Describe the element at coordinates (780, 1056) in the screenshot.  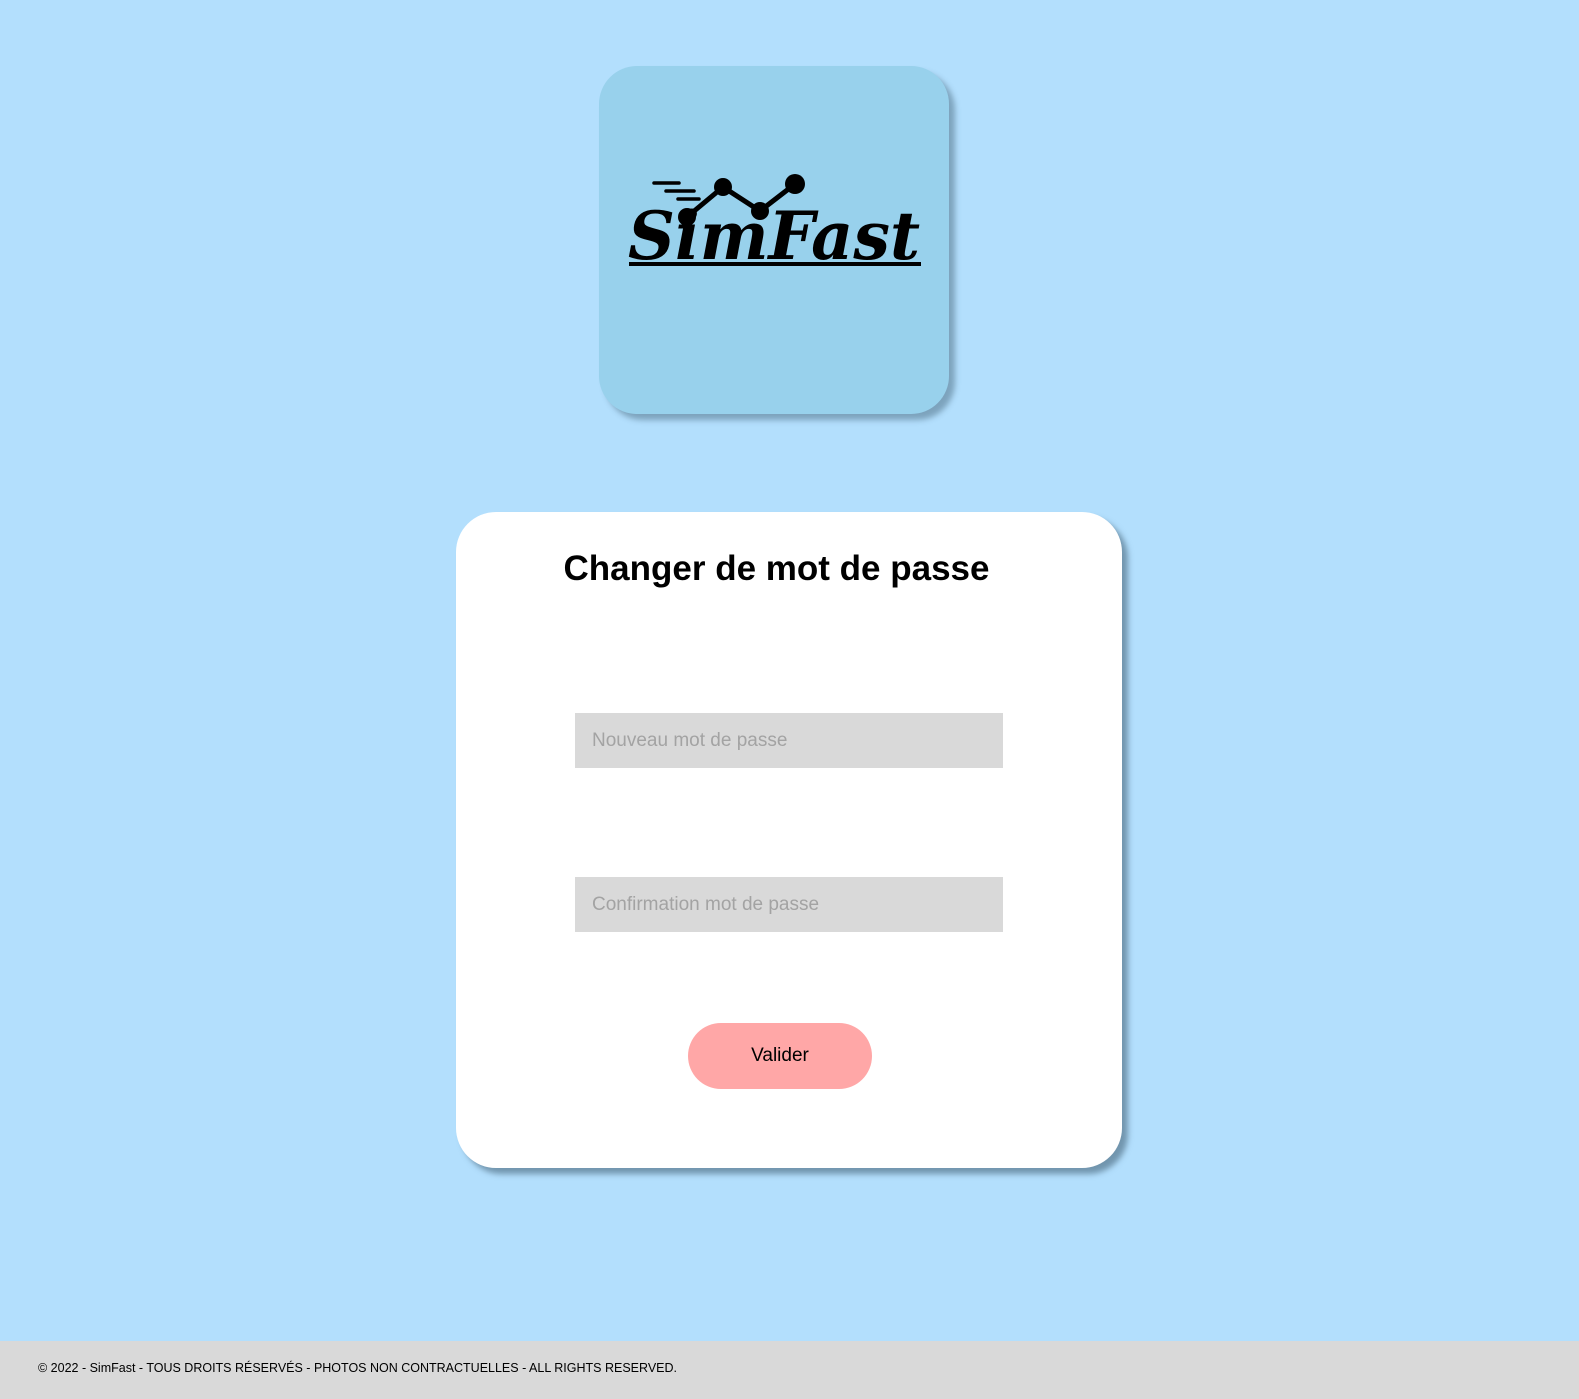
I see `submit-button: Valider` at that location.